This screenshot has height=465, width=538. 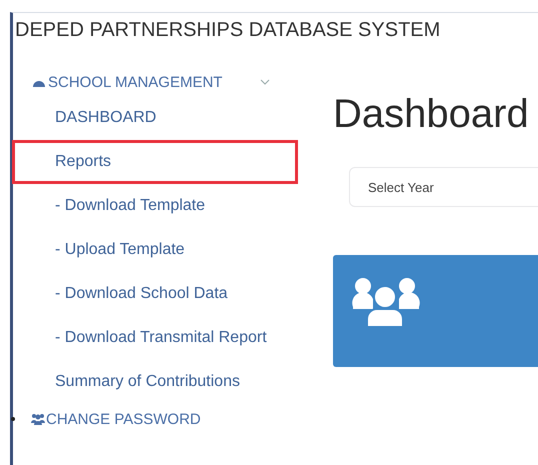 What do you see at coordinates (155, 162) in the screenshot?
I see `sidebar-item: Reports` at bounding box center [155, 162].